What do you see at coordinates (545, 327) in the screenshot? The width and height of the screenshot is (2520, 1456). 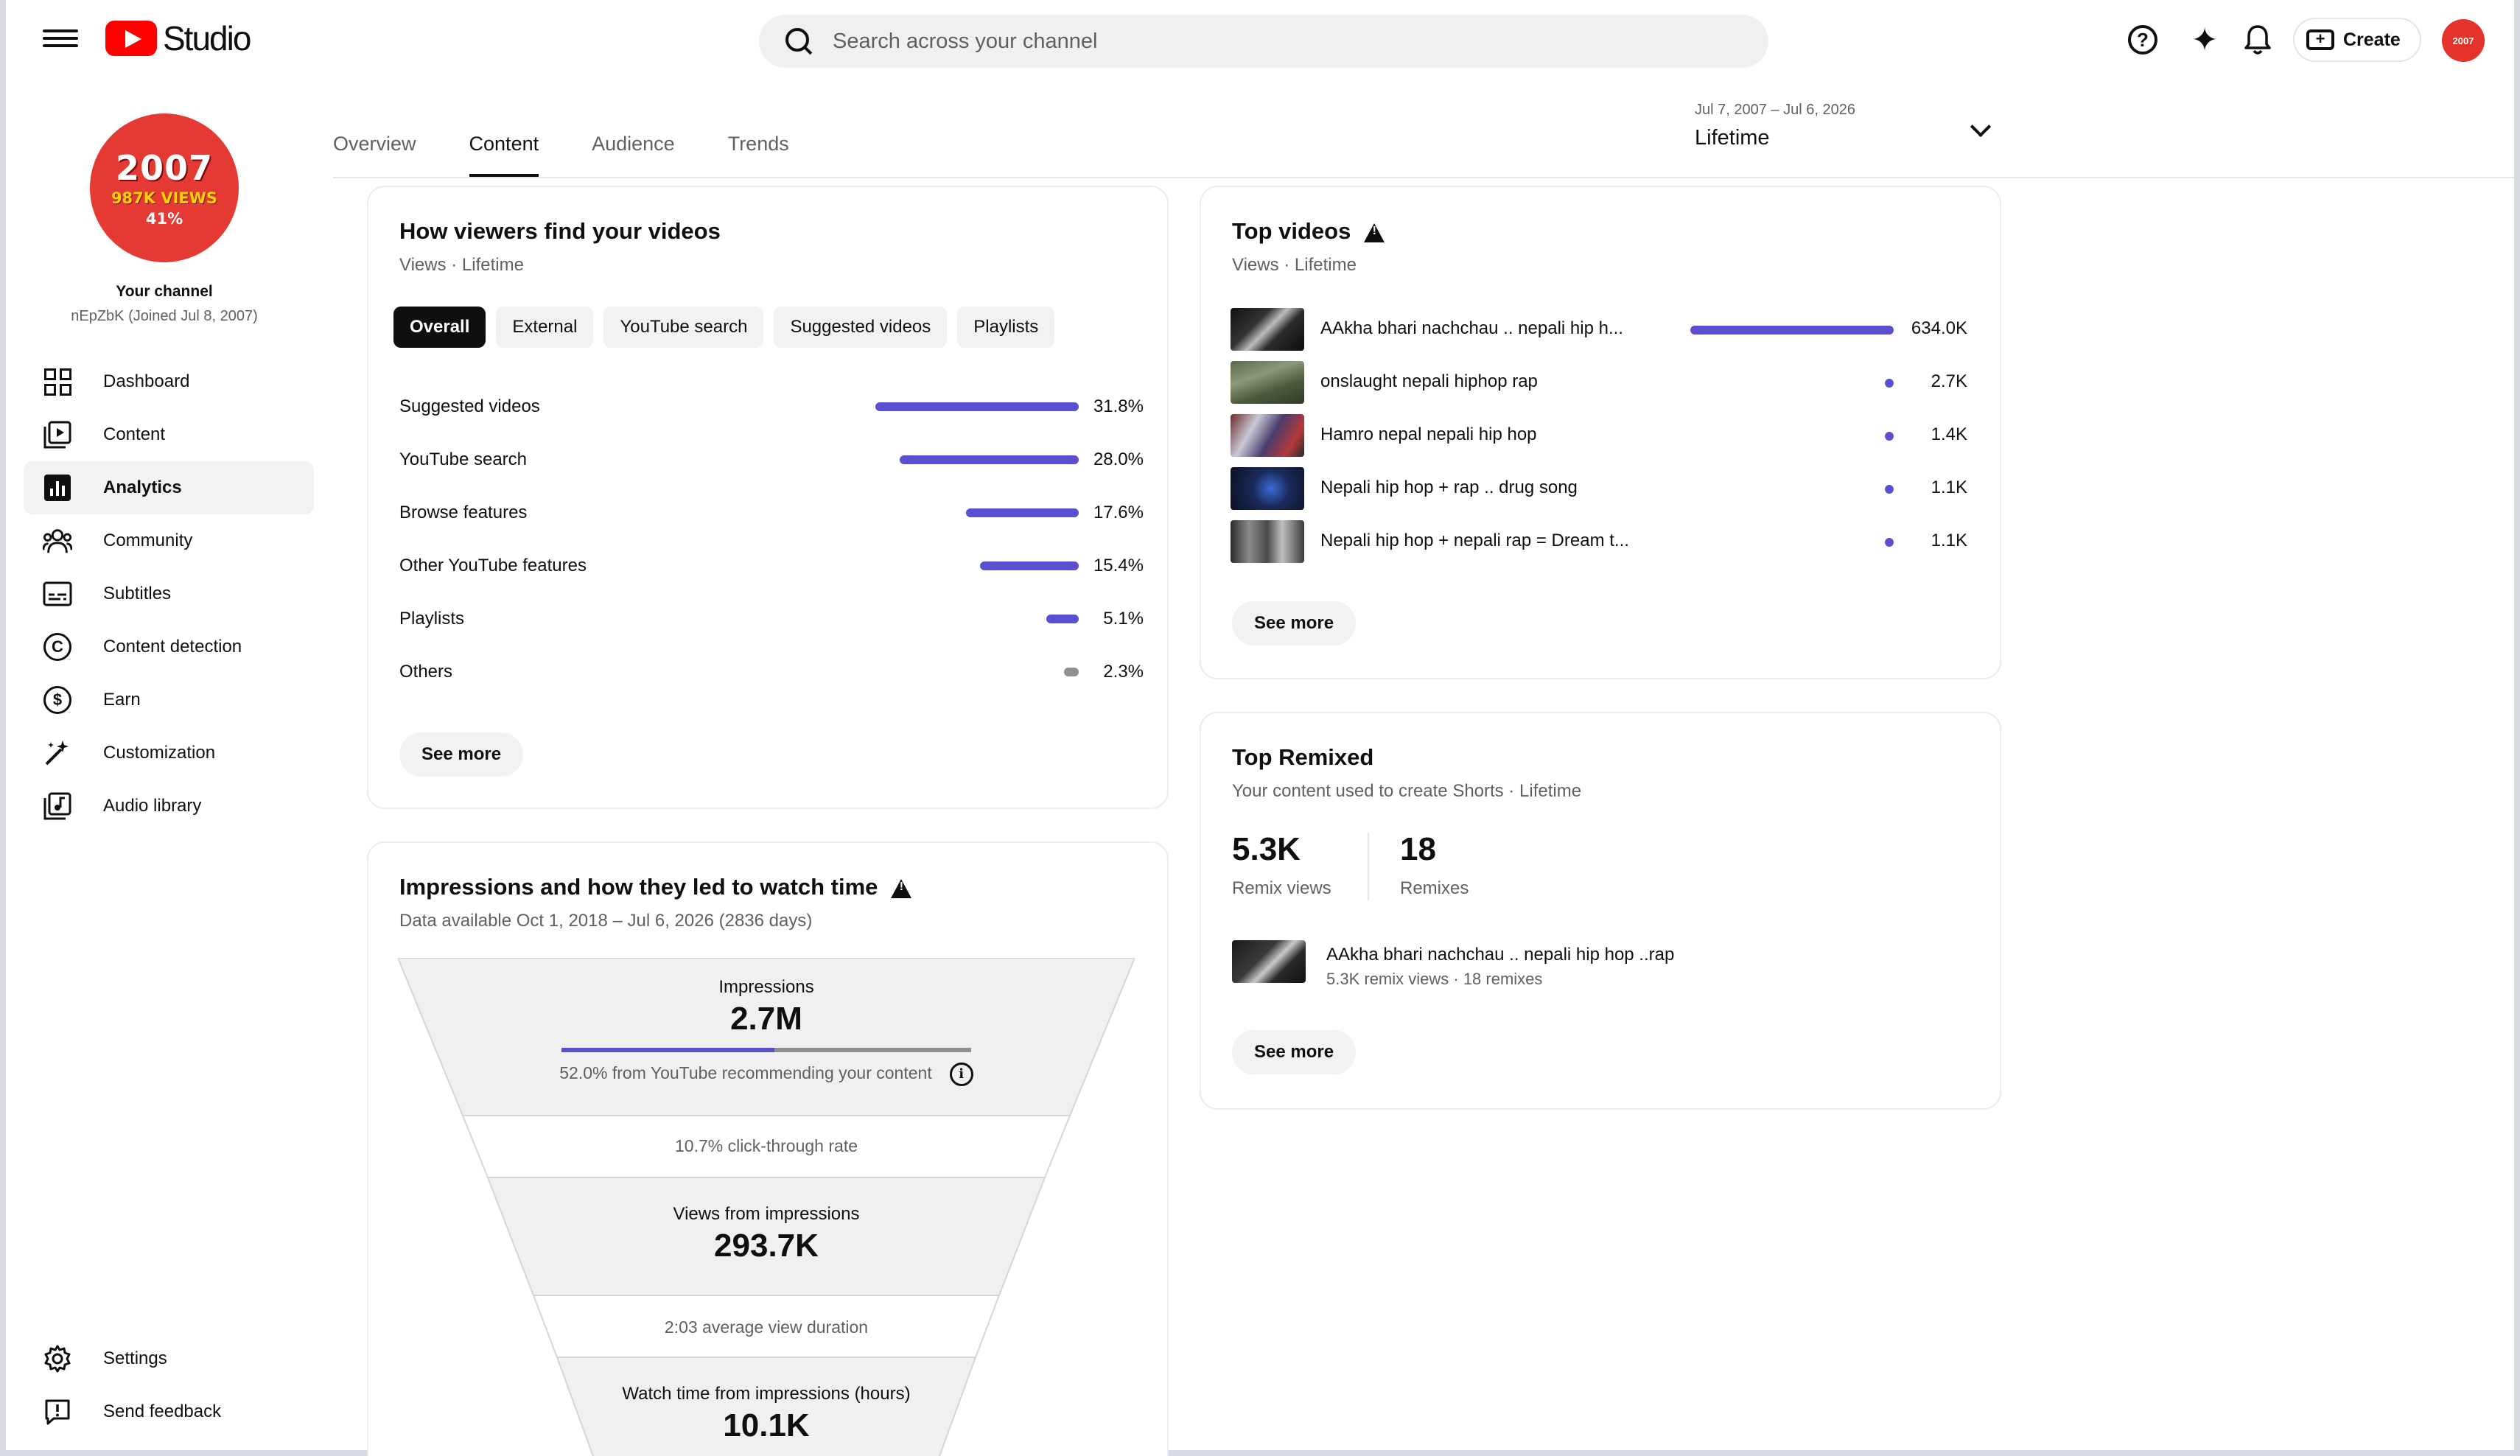 I see `chip-external: External` at bounding box center [545, 327].